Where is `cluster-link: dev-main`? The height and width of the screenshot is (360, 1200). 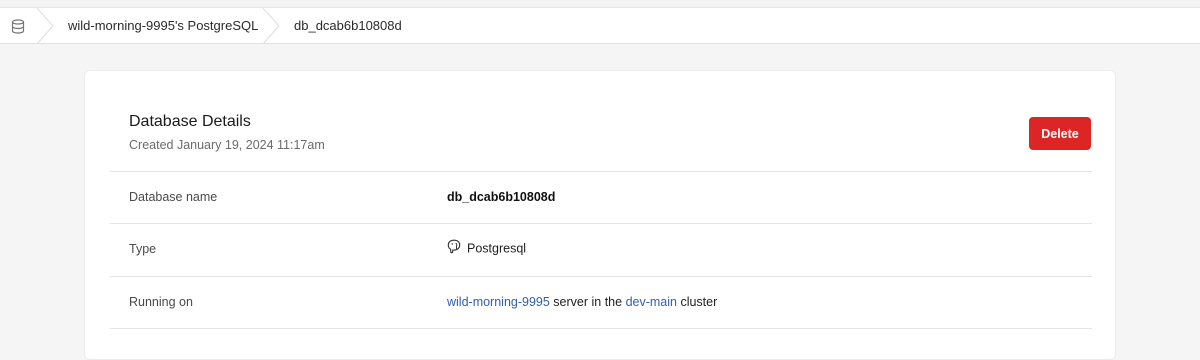 cluster-link: dev-main is located at coordinates (651, 302).